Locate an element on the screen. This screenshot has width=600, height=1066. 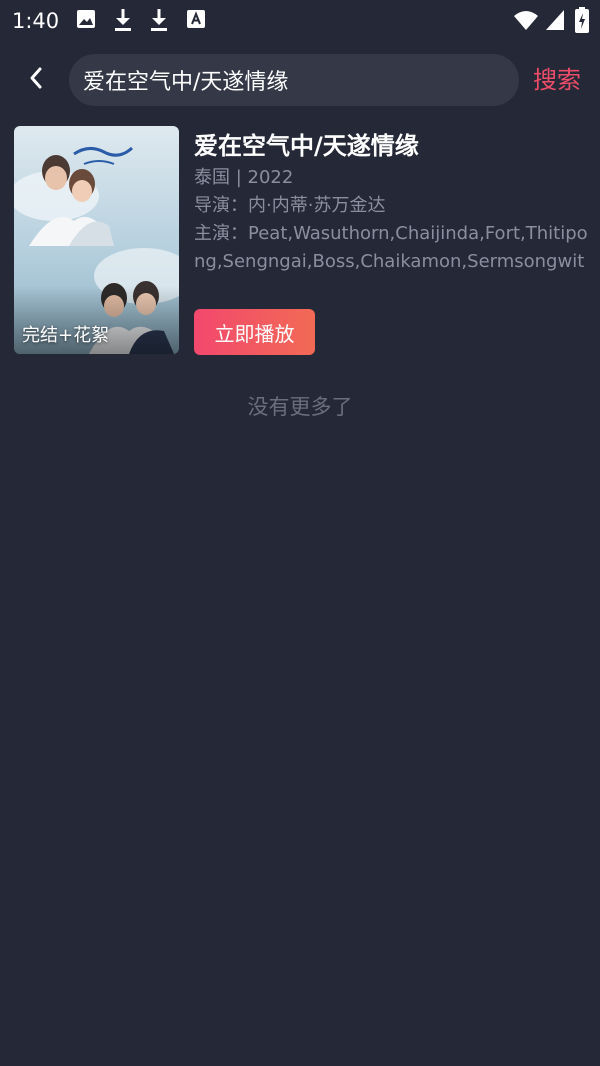
battery-charging-icon is located at coordinates (582, 22).